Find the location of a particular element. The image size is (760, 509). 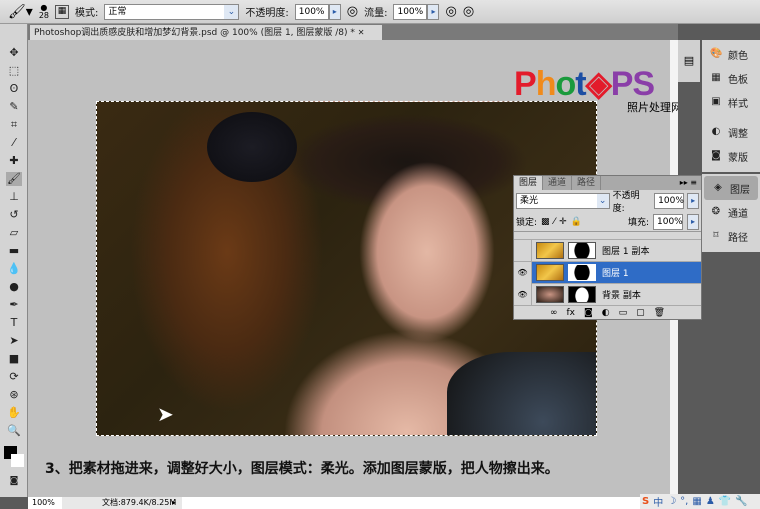

lock-transparency-icon: ▩ is located at coordinates (545, 222).